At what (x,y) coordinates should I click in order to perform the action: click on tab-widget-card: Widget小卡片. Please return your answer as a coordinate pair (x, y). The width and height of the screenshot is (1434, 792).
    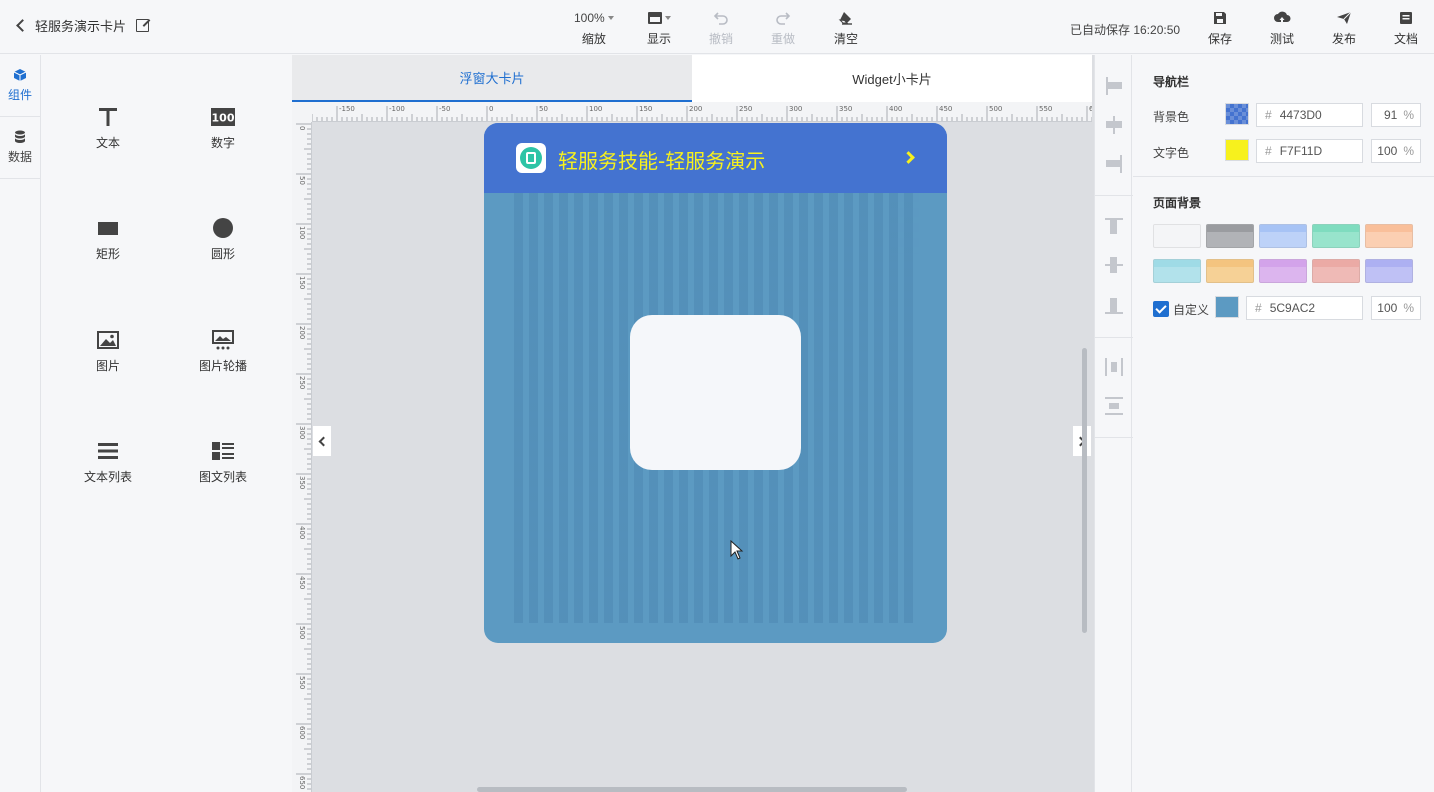
    Looking at the image, I should click on (892, 78).